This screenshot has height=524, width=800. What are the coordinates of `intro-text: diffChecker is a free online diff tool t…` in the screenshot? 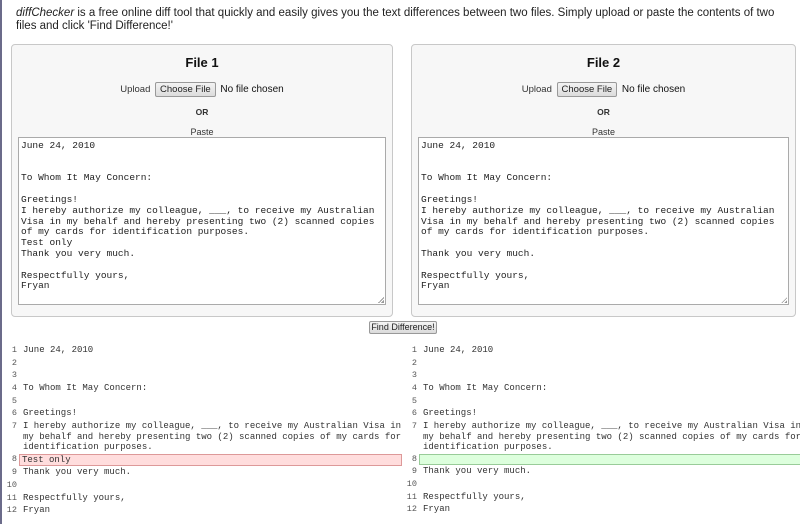 It's located at (406, 20).